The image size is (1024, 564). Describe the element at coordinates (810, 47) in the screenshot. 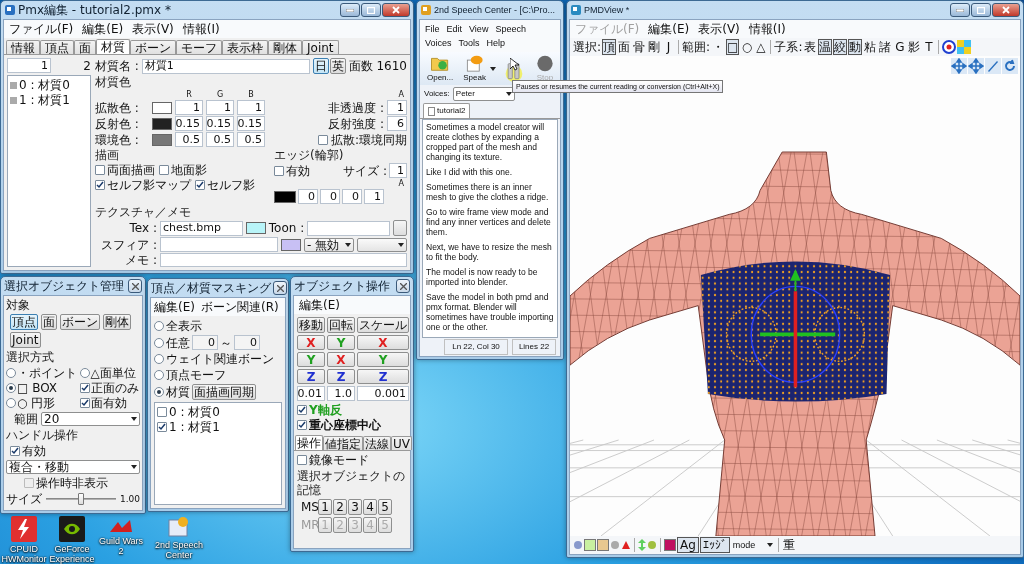

I see `toolbar-toggle: 表` at that location.